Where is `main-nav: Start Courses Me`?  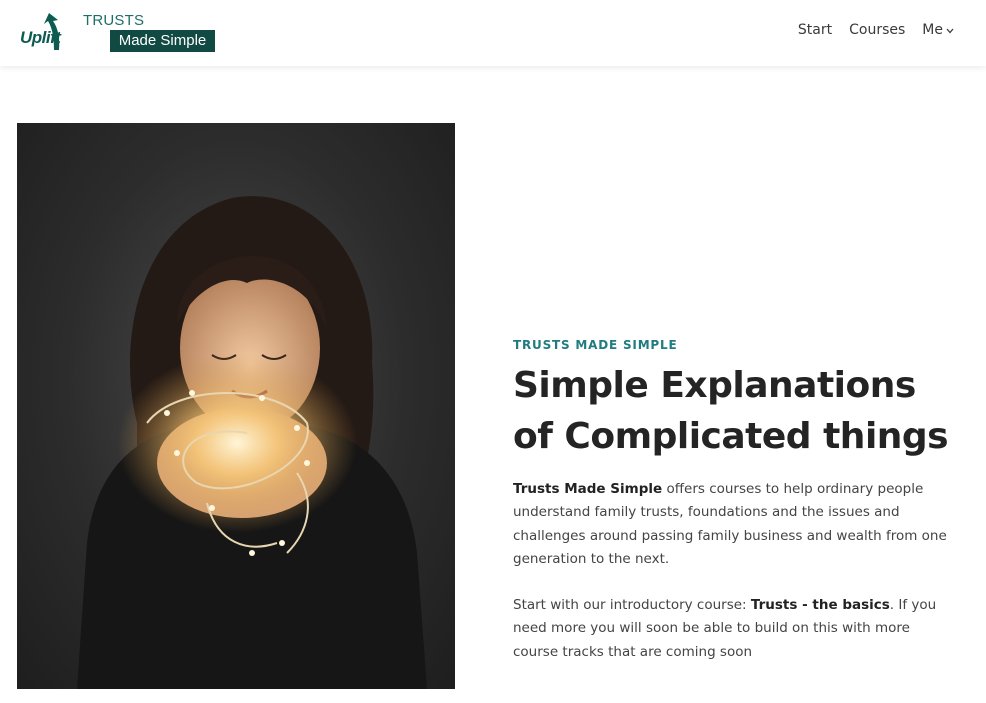 main-nav: Start Courses Me is located at coordinates (876, 30).